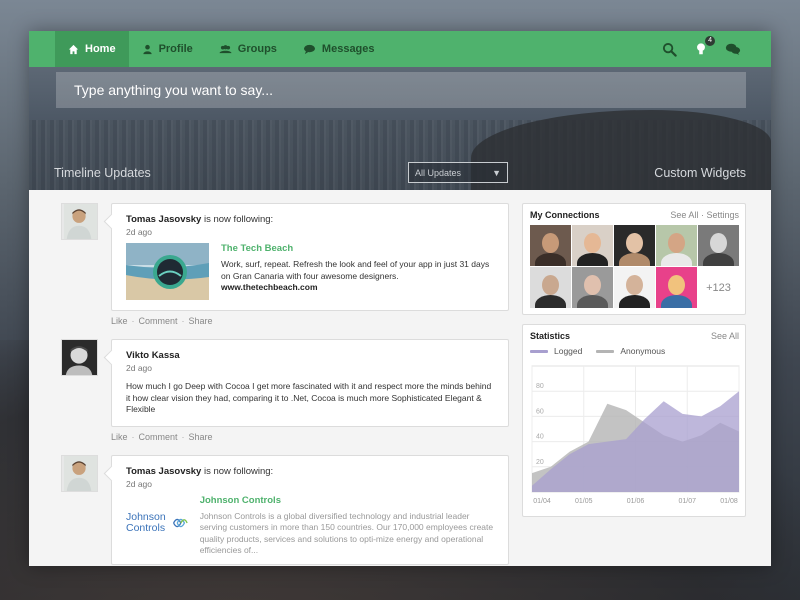 Image resolution: width=800 pixels, height=600 pixels. I want to click on nav-item-label: Profile, so click(175, 49).